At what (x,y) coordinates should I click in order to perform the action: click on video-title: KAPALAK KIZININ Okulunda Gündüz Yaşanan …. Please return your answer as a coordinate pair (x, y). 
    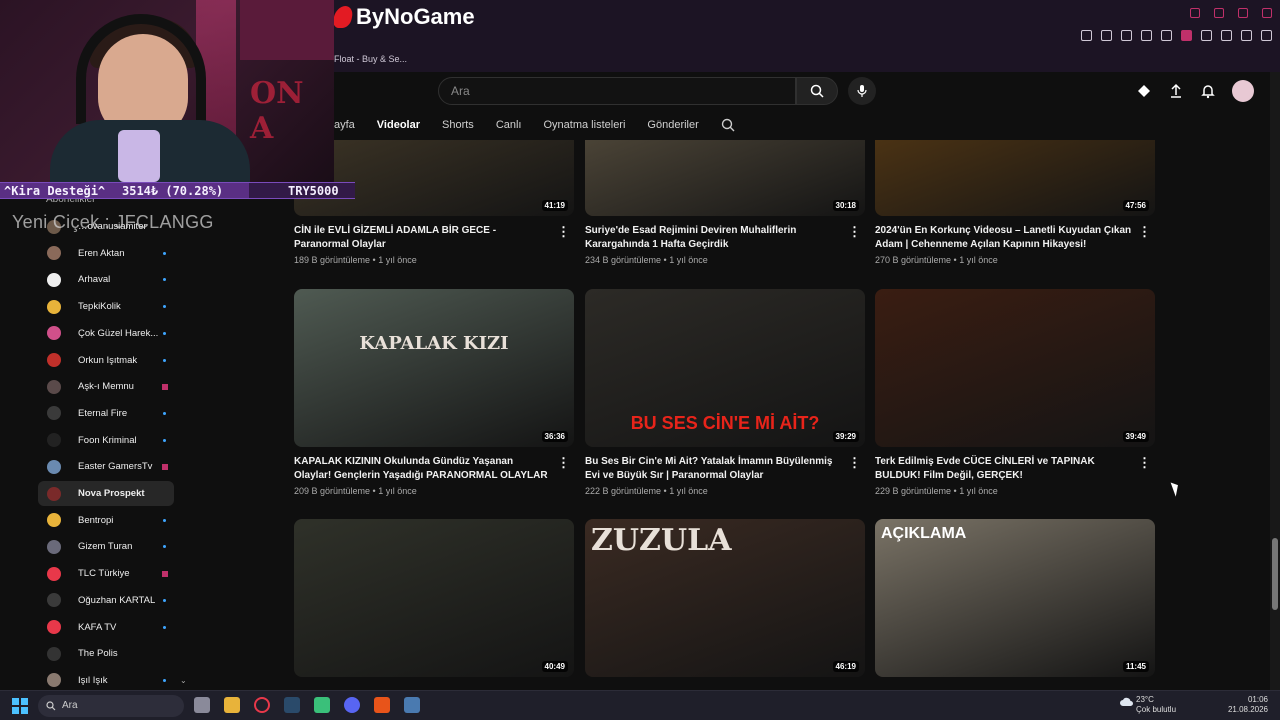
    Looking at the image, I should click on (434, 469).